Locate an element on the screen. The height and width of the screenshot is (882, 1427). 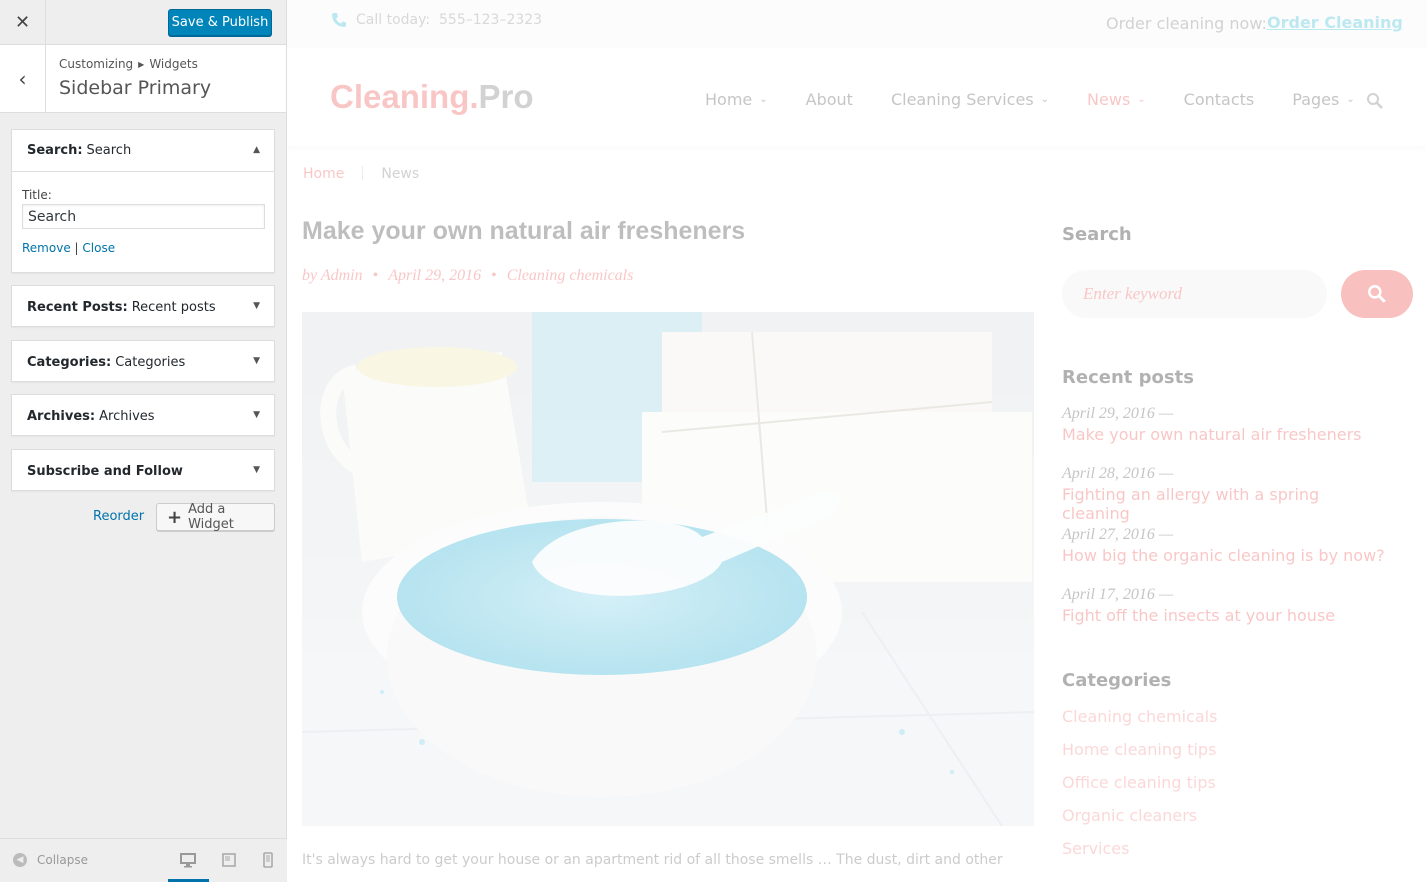
title-label: Title: is located at coordinates (37, 195).